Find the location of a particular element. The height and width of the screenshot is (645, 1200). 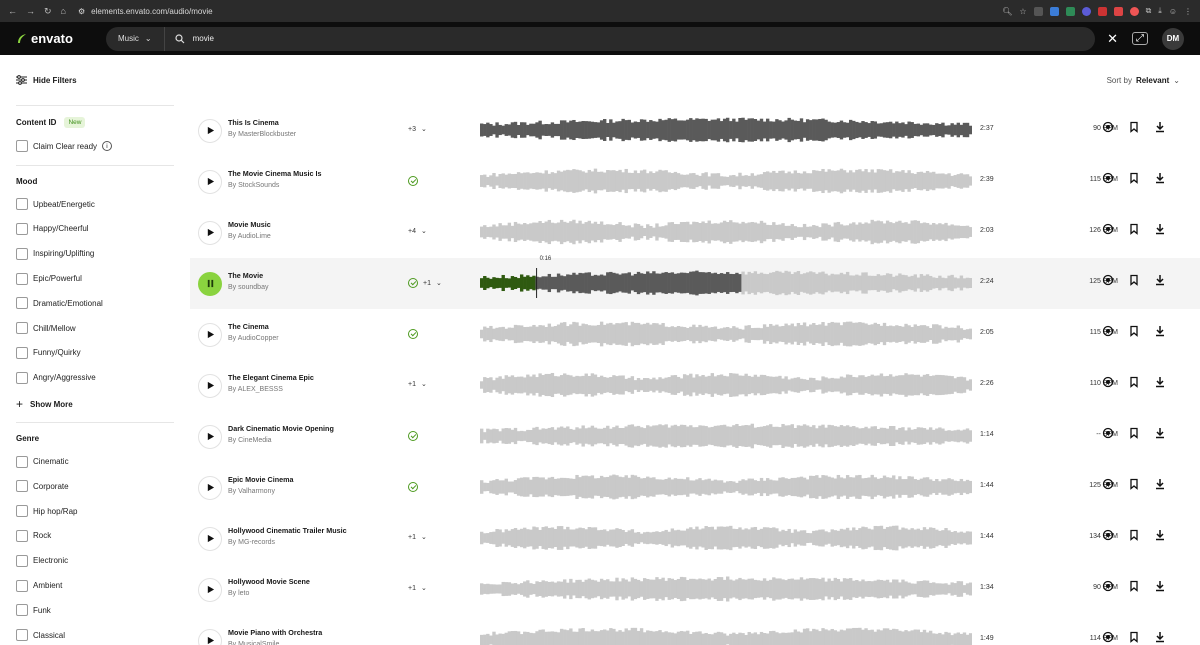

address-bar: ⚙ elements.envato.com/audio/movie is located at coordinates (540, 11).